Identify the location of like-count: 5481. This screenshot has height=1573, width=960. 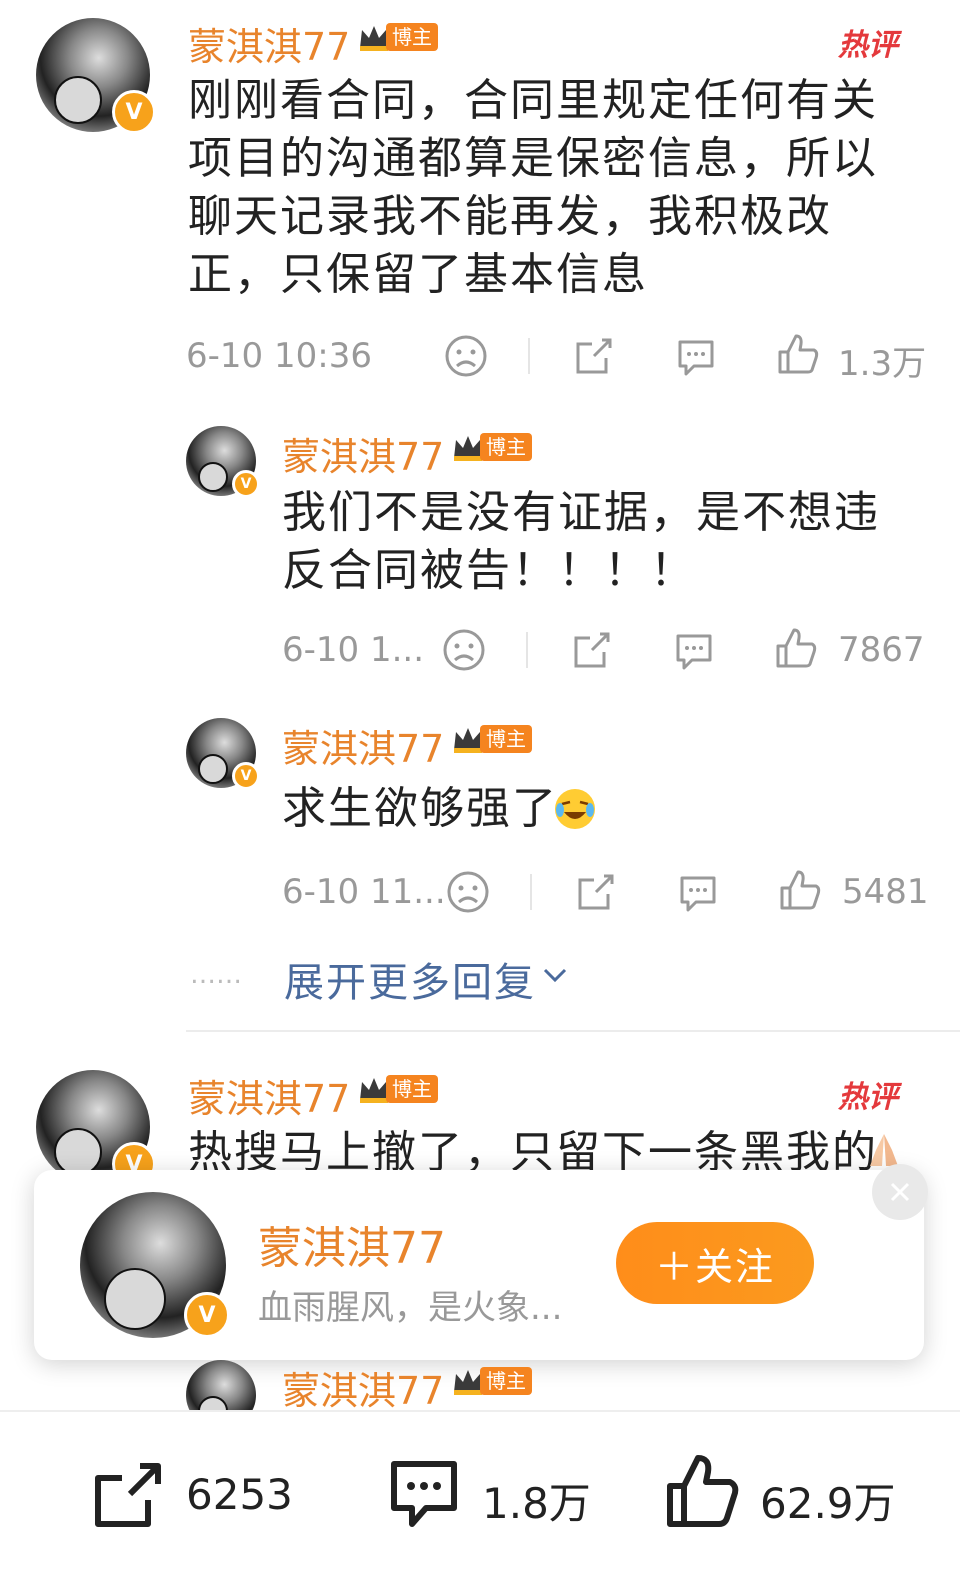
(885, 892).